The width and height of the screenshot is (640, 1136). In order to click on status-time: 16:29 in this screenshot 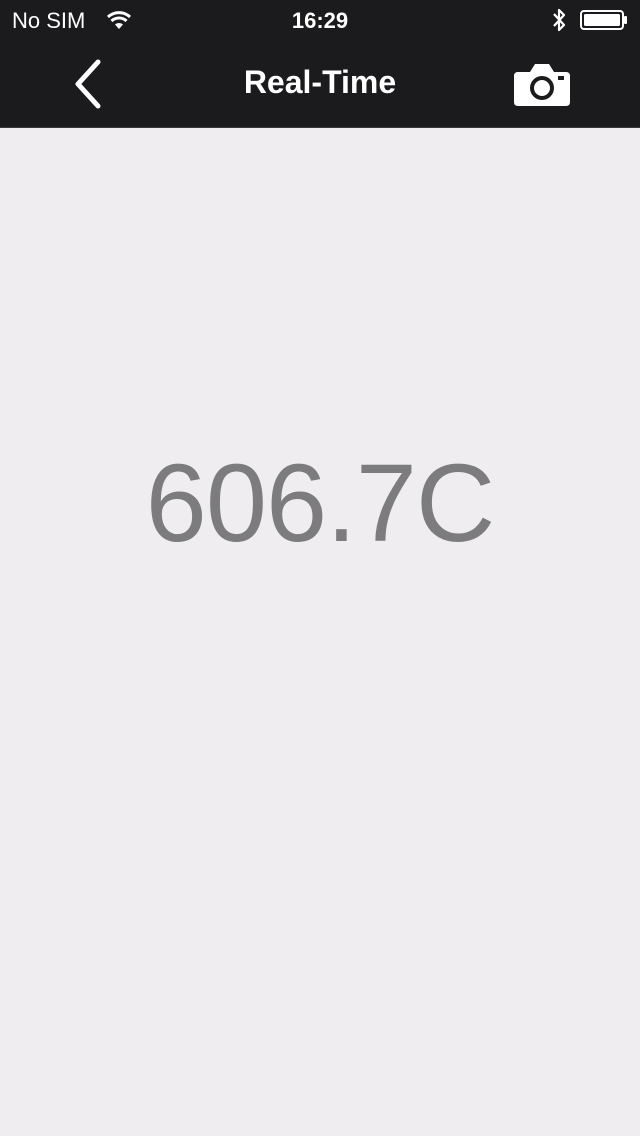, I will do `click(320, 20)`.